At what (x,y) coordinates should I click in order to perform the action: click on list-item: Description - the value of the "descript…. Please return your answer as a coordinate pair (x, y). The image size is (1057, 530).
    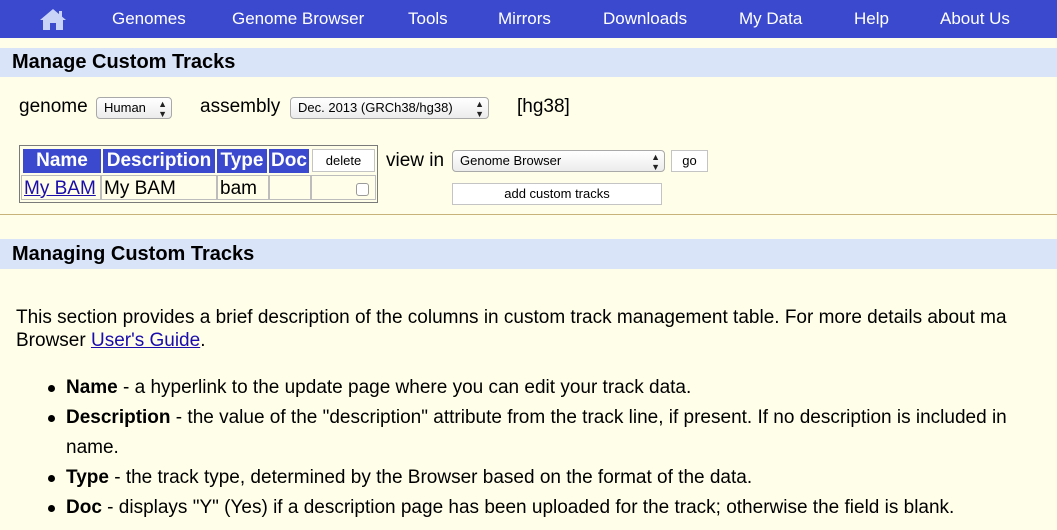
    Looking at the image, I should click on (536, 418).